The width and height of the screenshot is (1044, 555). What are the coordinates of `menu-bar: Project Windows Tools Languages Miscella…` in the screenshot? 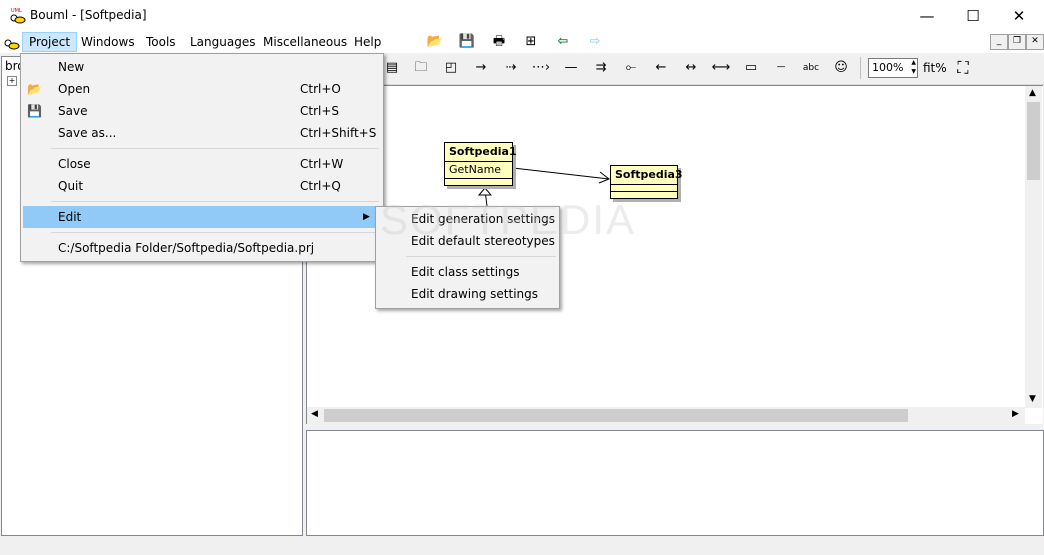 It's located at (522, 42).